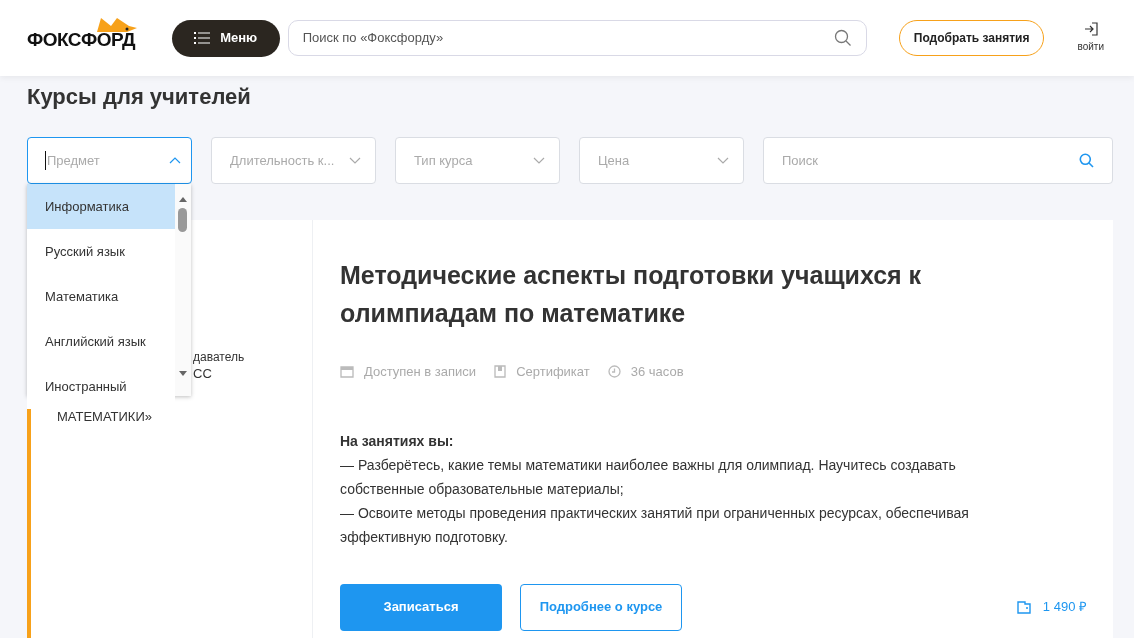 The height and width of the screenshot is (638, 1134). What do you see at coordinates (930, 160) in the screenshot?
I see `search-input: Поиск` at bounding box center [930, 160].